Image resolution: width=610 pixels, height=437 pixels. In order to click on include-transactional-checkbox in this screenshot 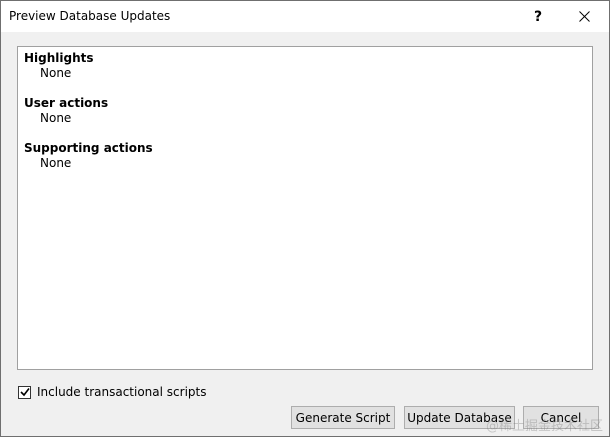, I will do `click(24, 392)`.